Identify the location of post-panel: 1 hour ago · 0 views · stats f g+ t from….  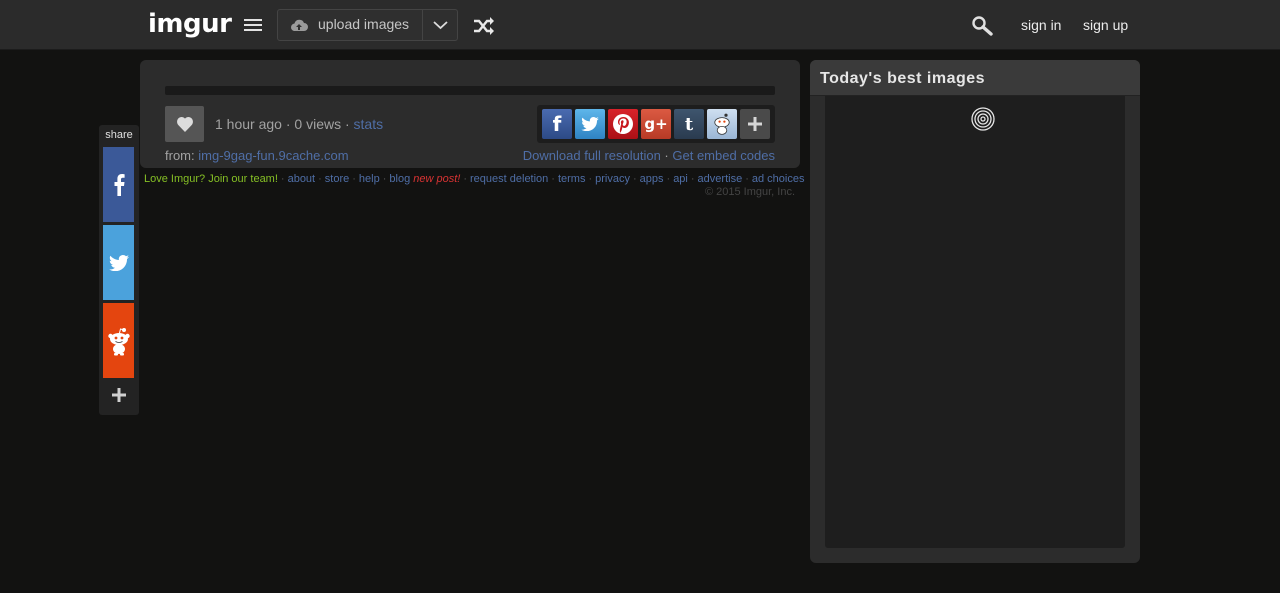
(470, 114).